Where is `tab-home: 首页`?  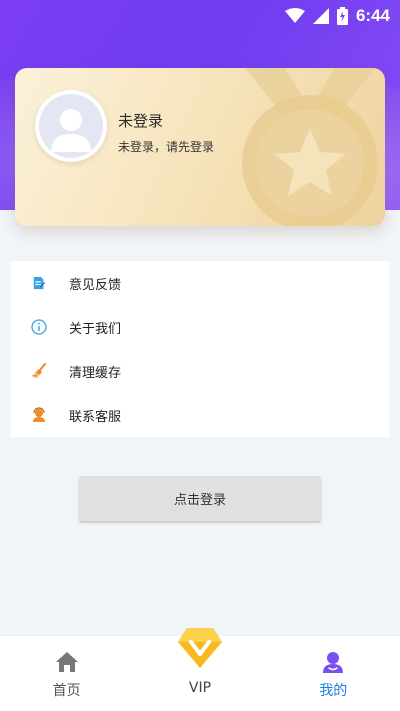
tab-home: 首页 is located at coordinates (66, 673).